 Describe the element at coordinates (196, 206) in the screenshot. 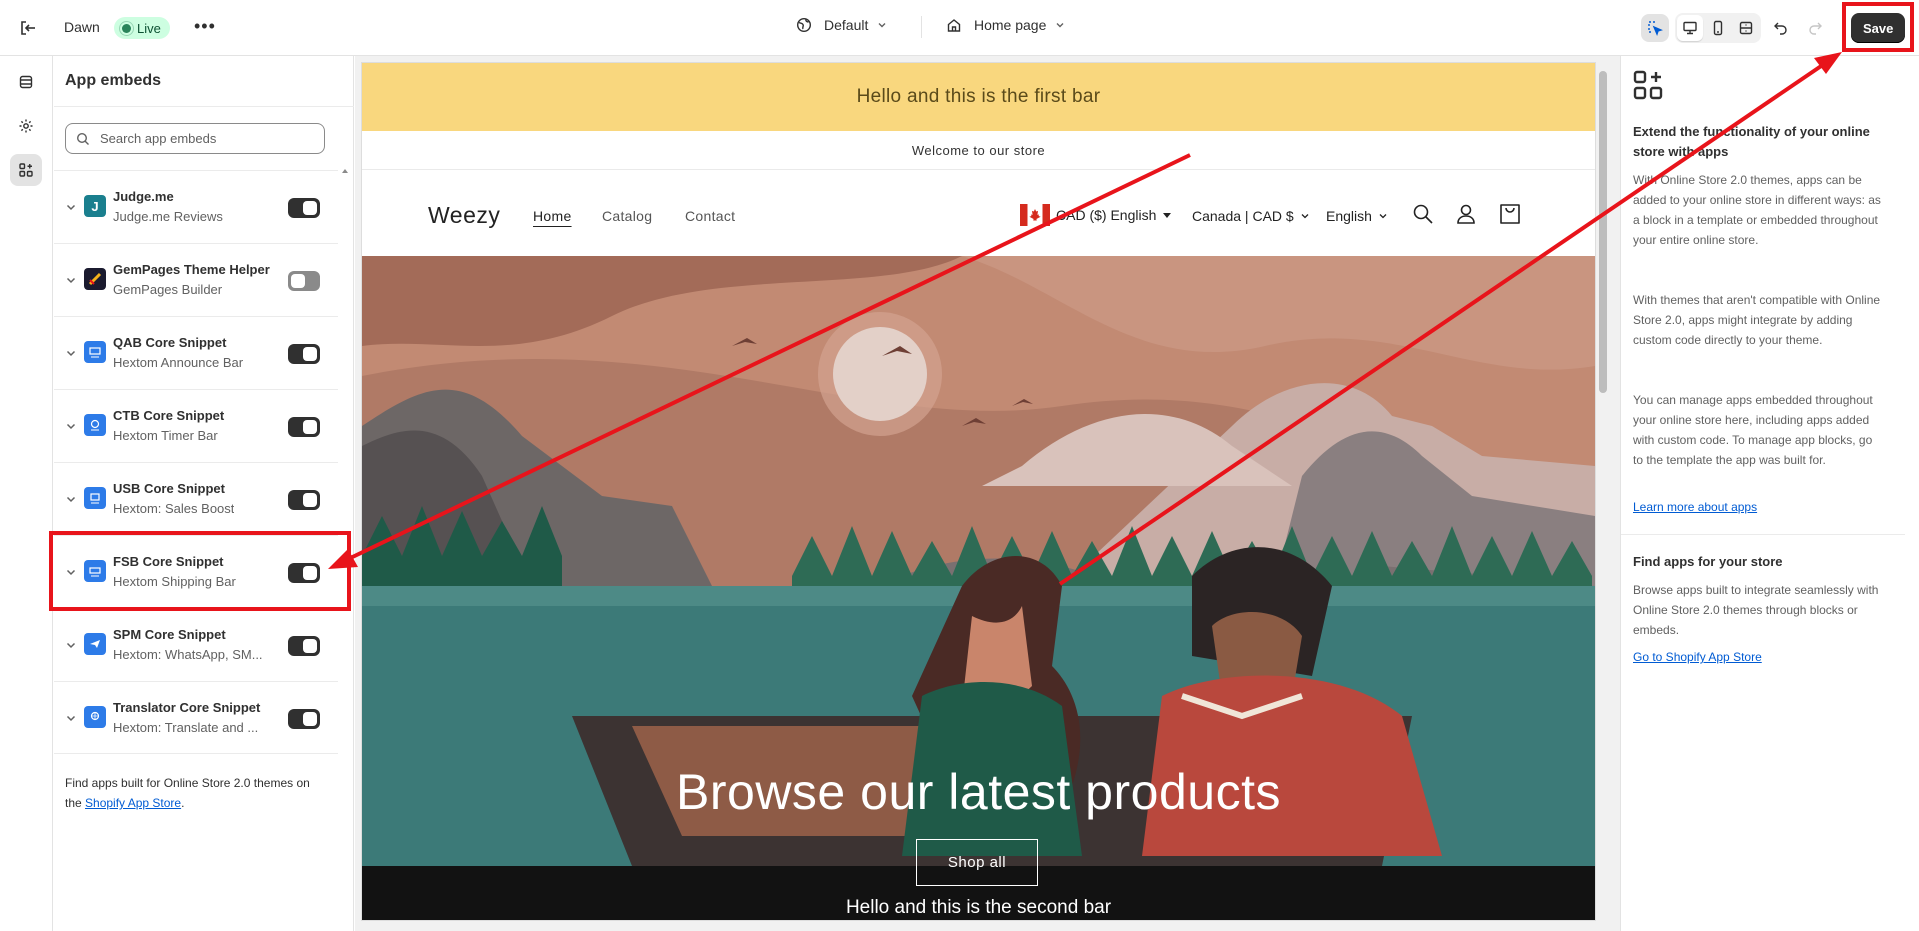

I see `app-embed-row-judgeme: J Judge.me Judge.me Reviews` at that location.